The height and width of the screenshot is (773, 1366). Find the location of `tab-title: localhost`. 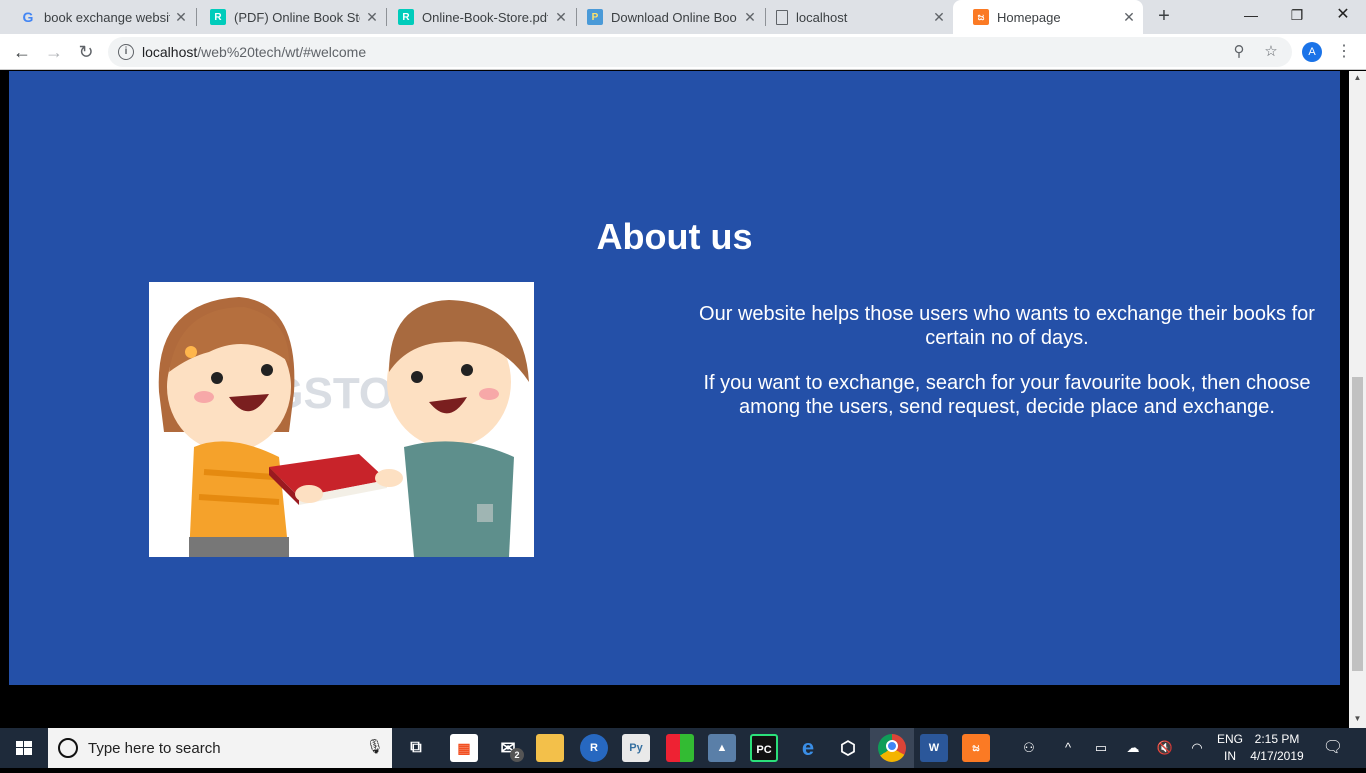

tab-title: localhost is located at coordinates (822, 17).